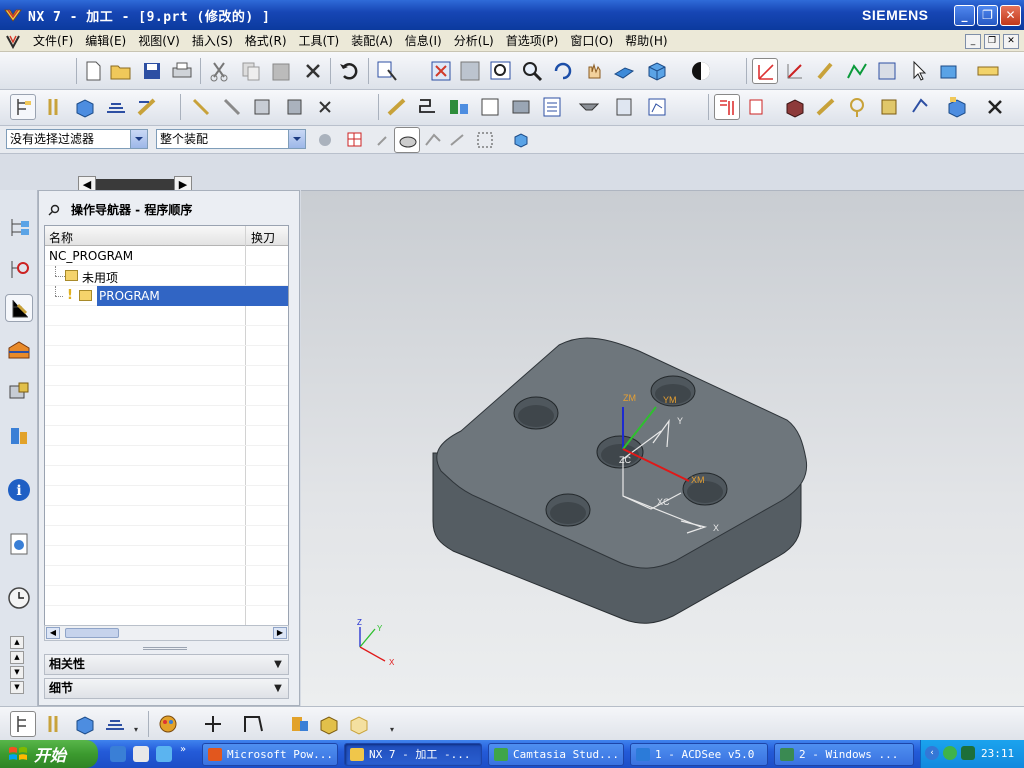 The width and height of the screenshot is (1024, 768). Describe the element at coordinates (19, 544) in the screenshot. I see `web-browser-icon` at that location.